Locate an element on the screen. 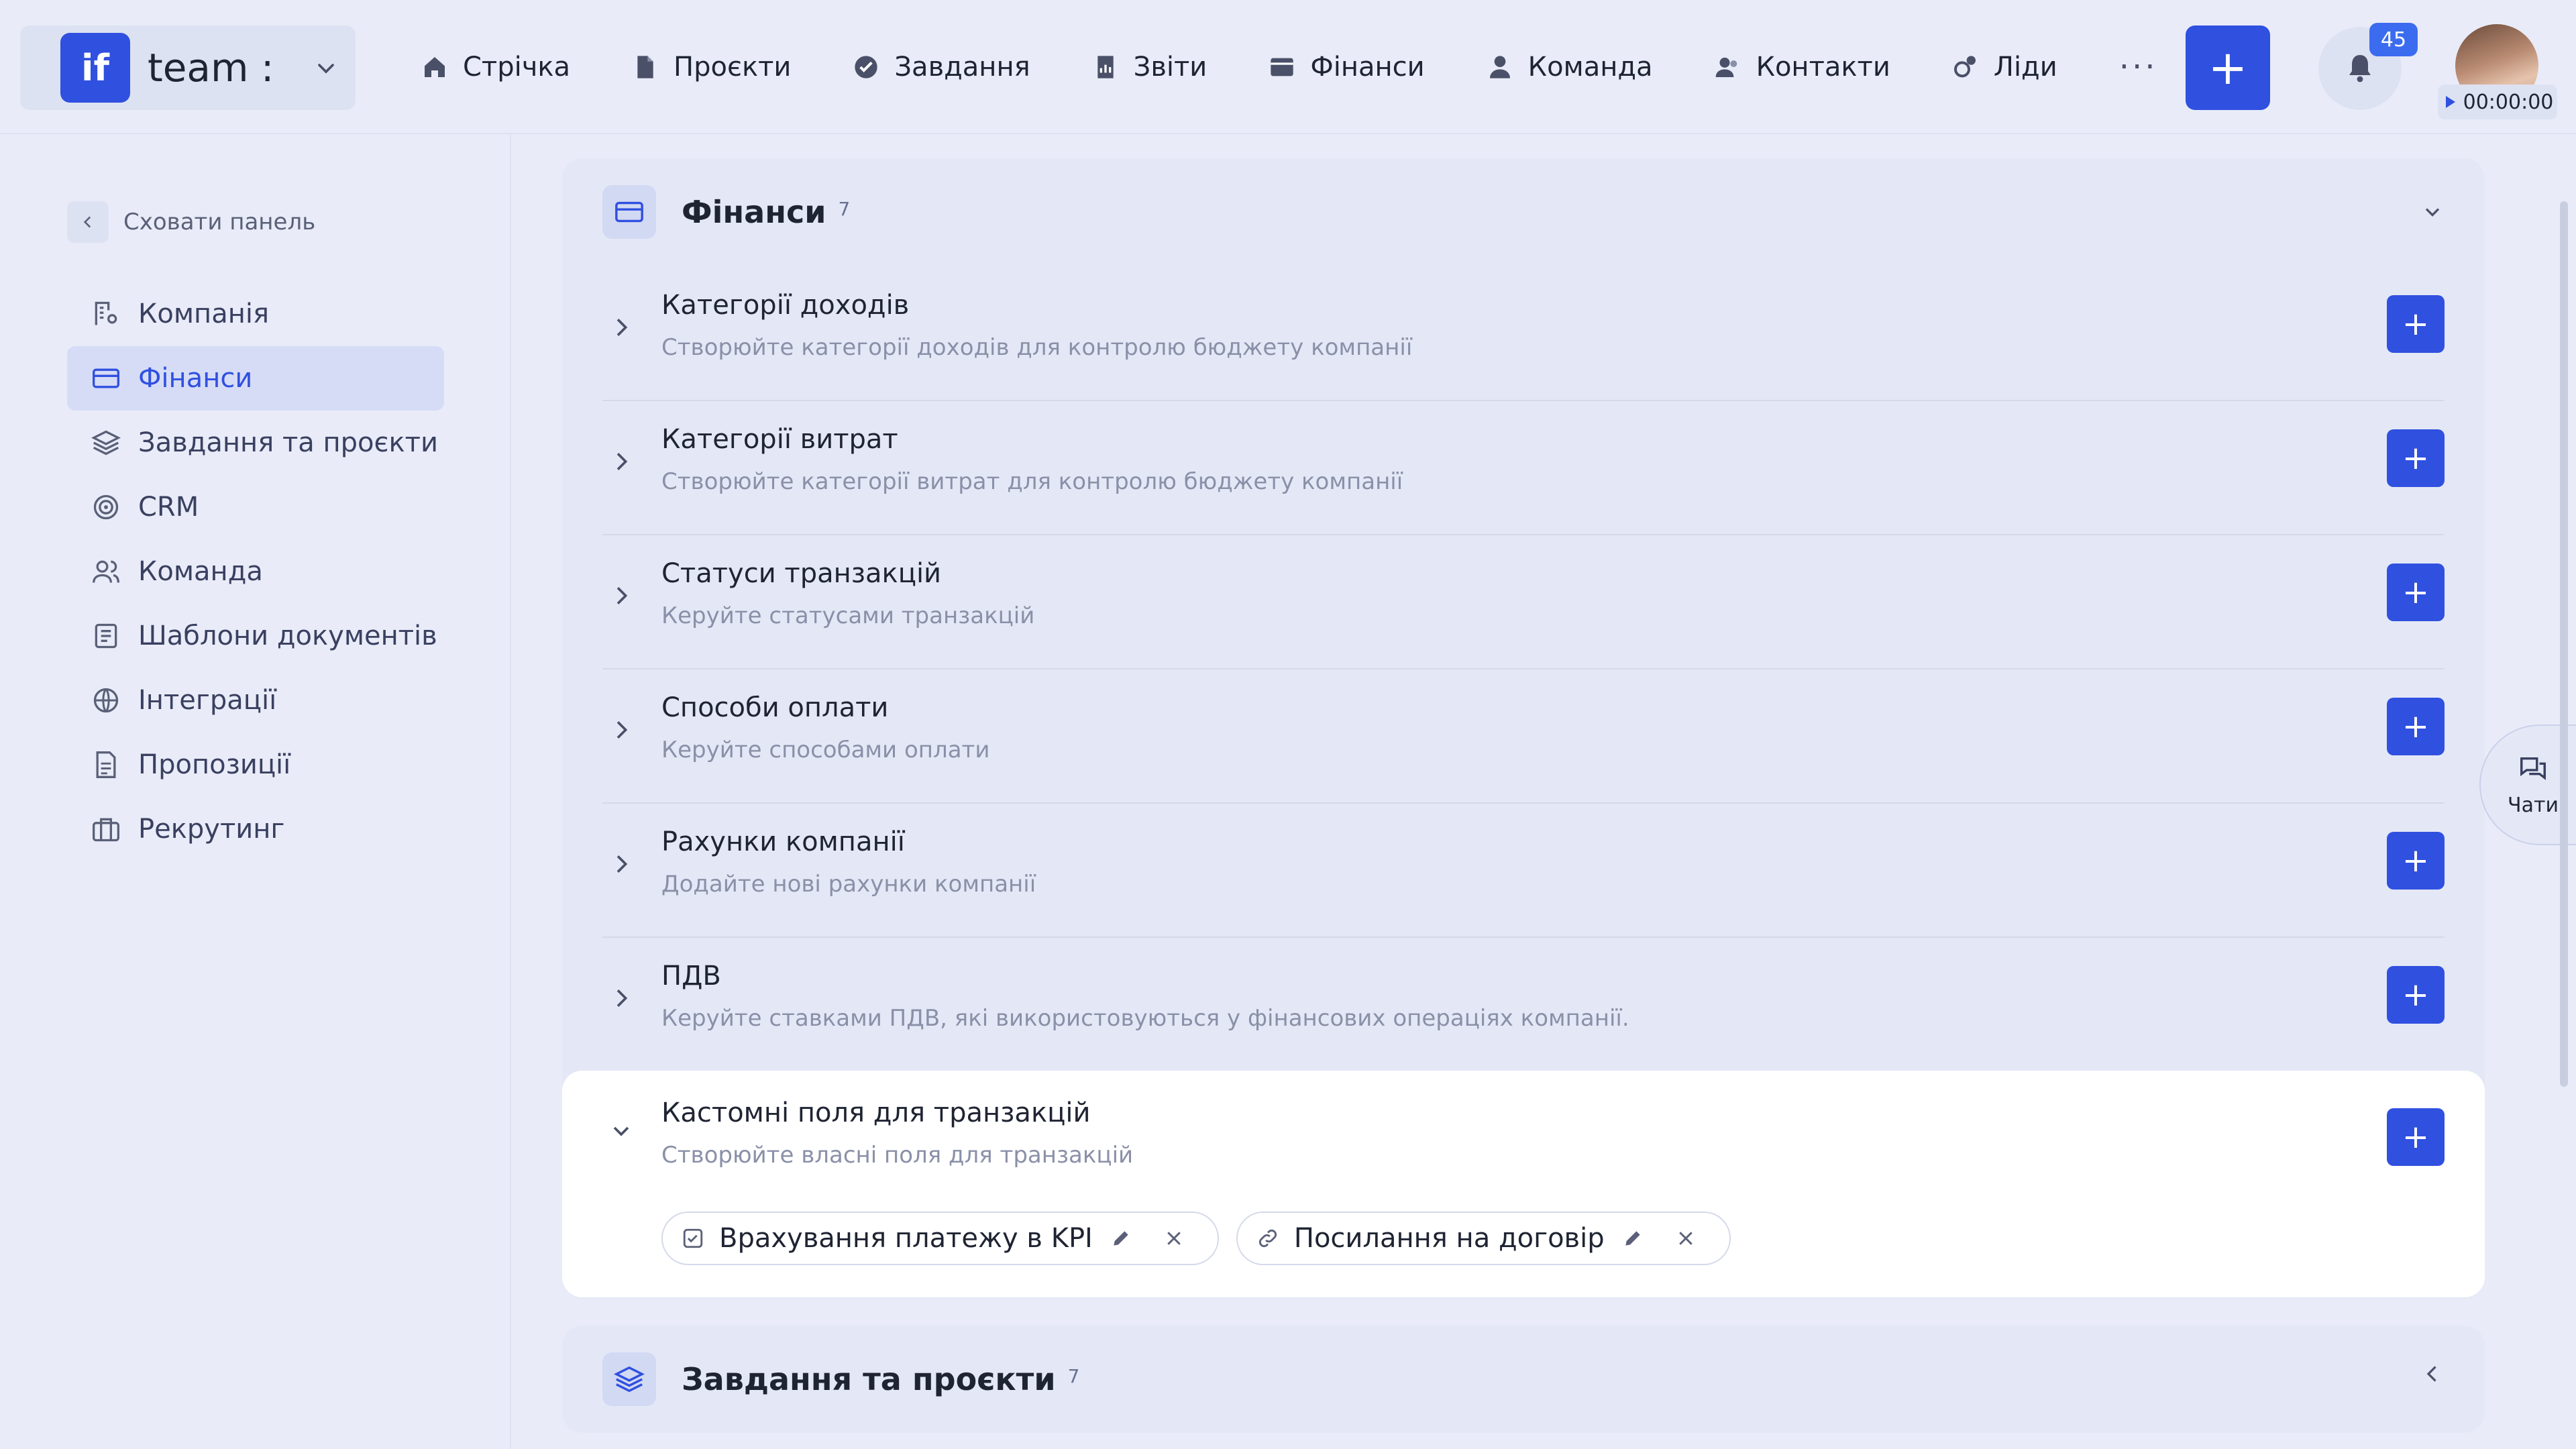  sidebar-item-label: Пропозиції is located at coordinates (214, 764).